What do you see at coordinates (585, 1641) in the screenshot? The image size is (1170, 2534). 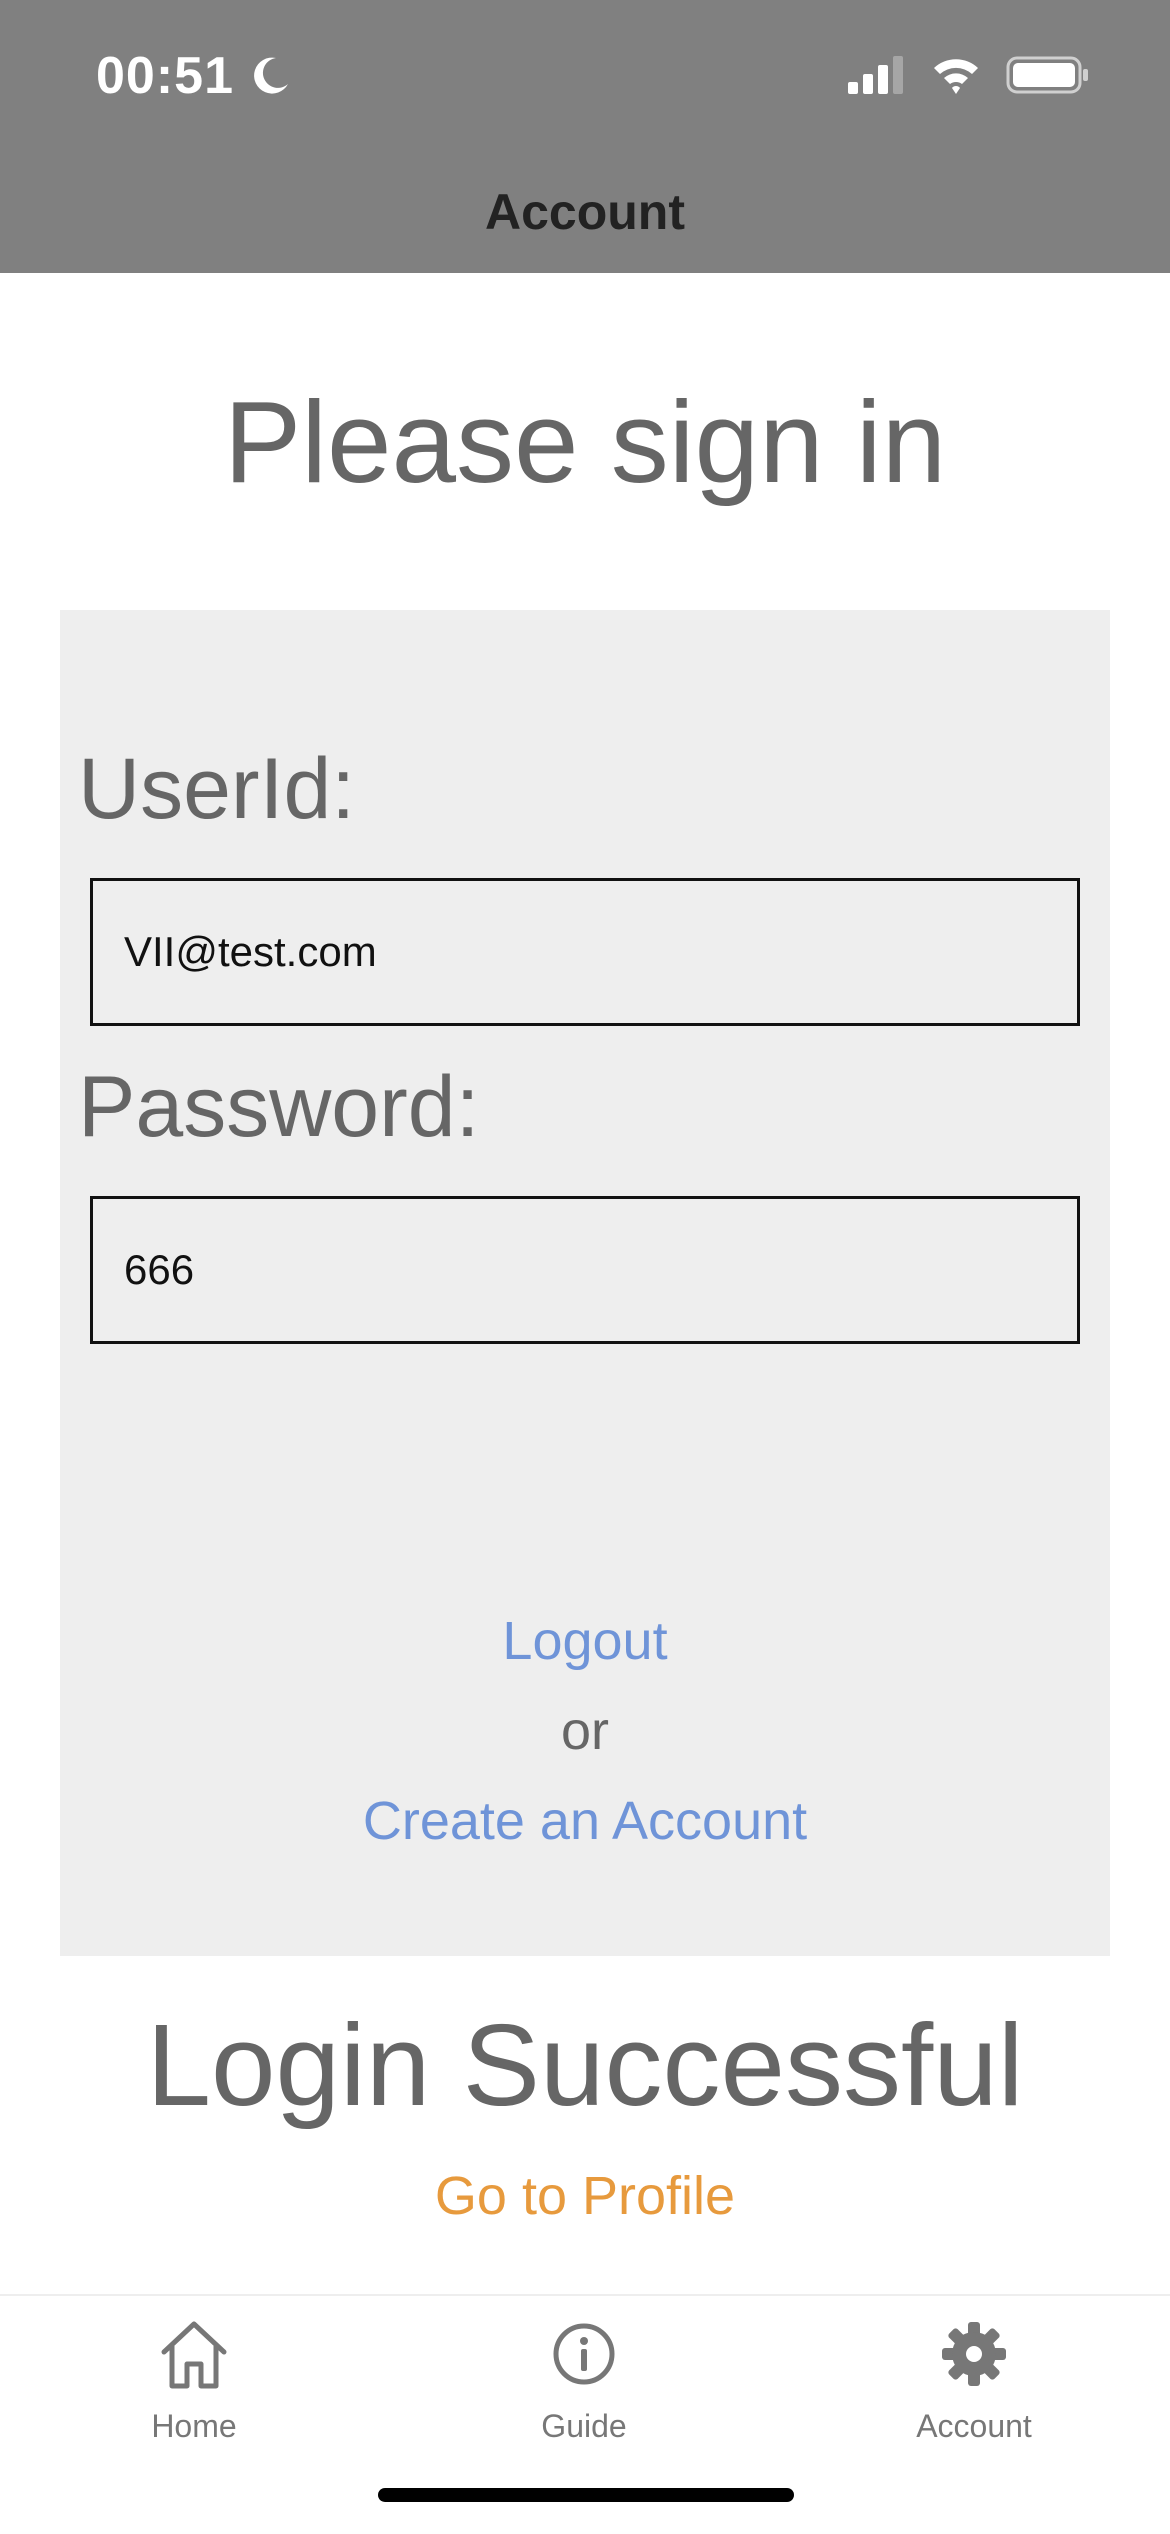 I see `logout-link: Logout` at bounding box center [585, 1641].